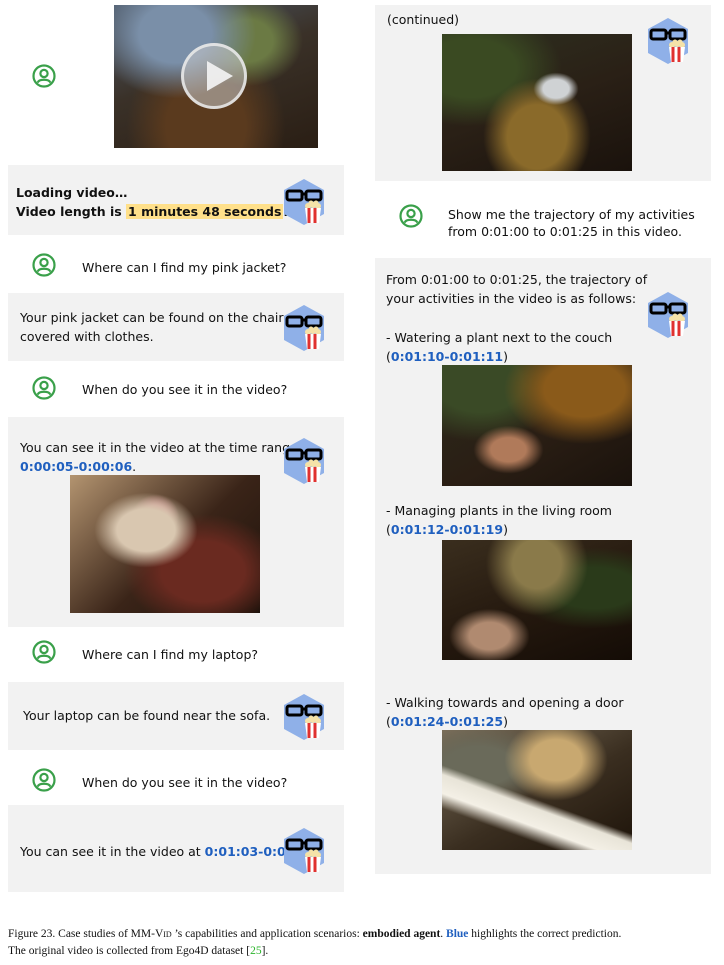  Describe the element at coordinates (505, 702) in the screenshot. I see `activity-step: - Walking towards and opening a door` at that location.